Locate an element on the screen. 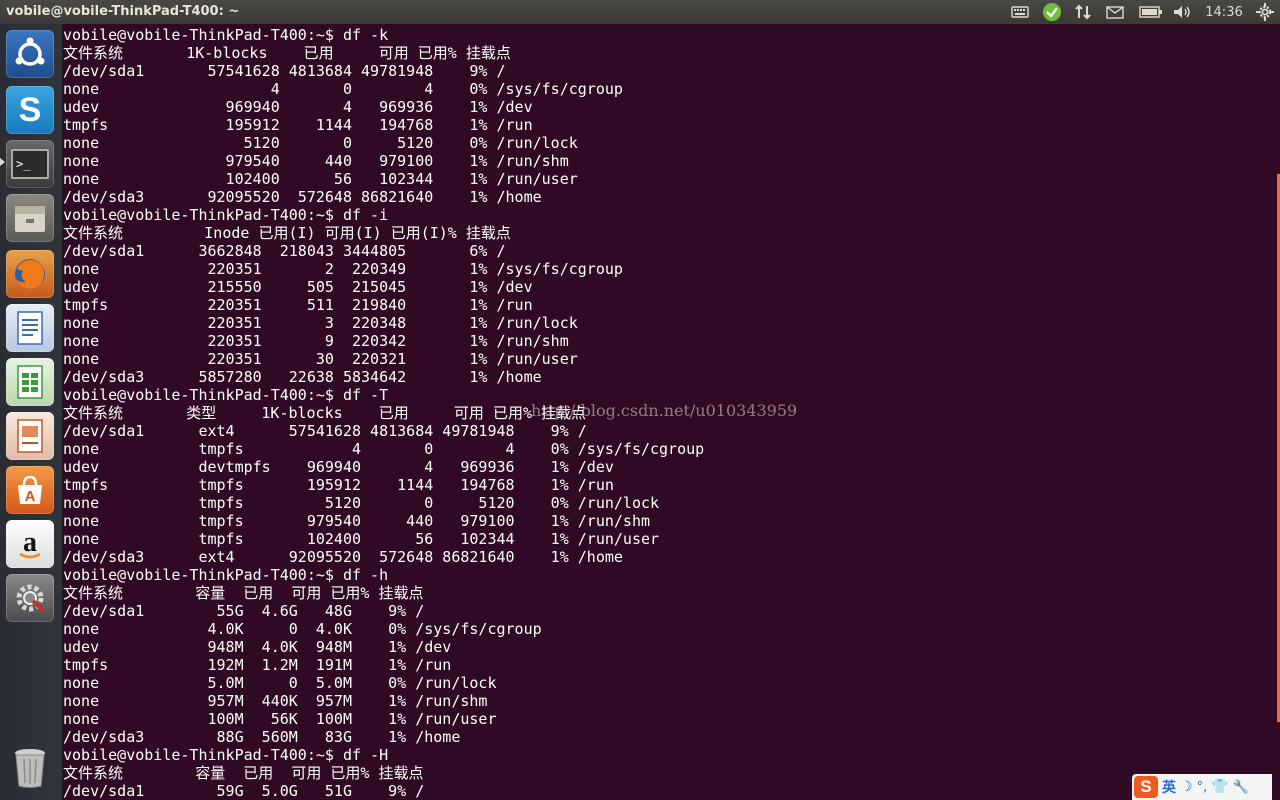 The height and width of the screenshot is (800, 1280). output-line: tmpfs 220351 511 219840 1% /run is located at coordinates (298, 305).